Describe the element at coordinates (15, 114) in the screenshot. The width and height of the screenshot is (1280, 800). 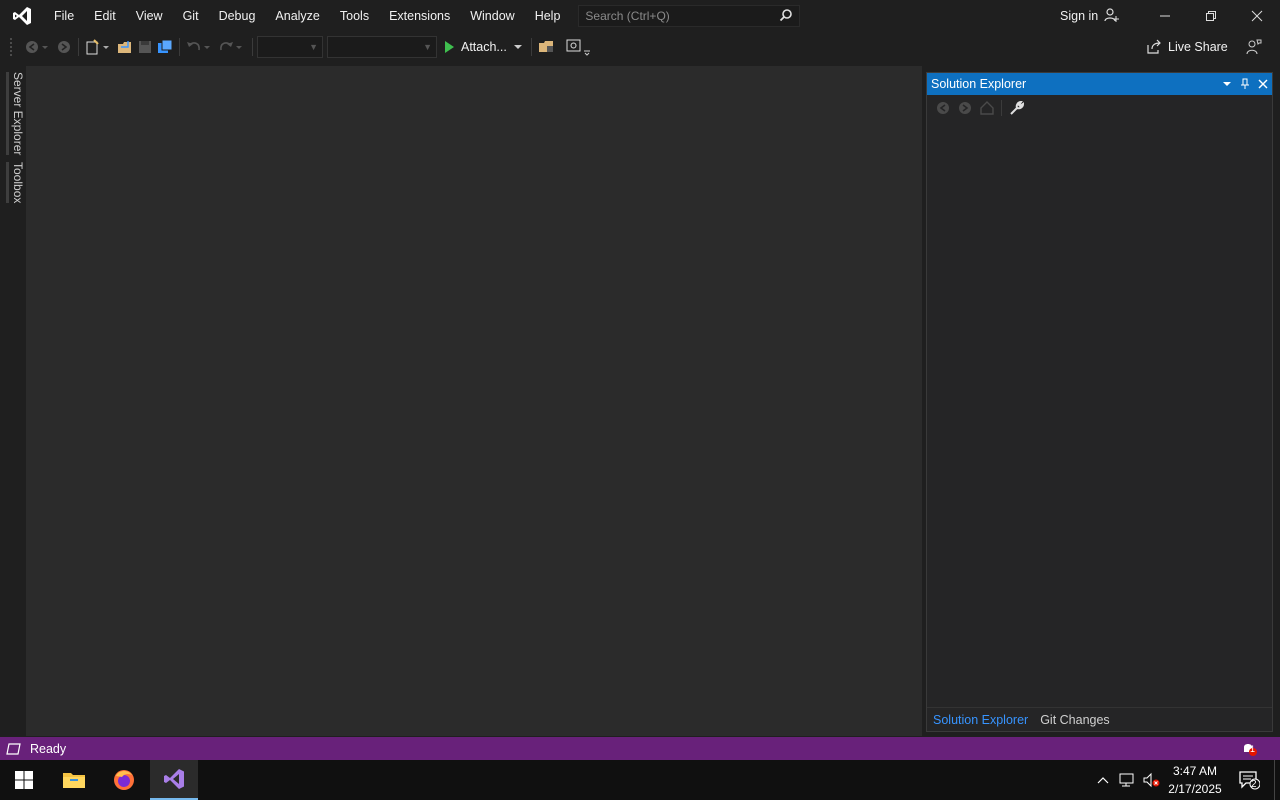
I see `server-explorer-tab: Server Explorer` at that location.